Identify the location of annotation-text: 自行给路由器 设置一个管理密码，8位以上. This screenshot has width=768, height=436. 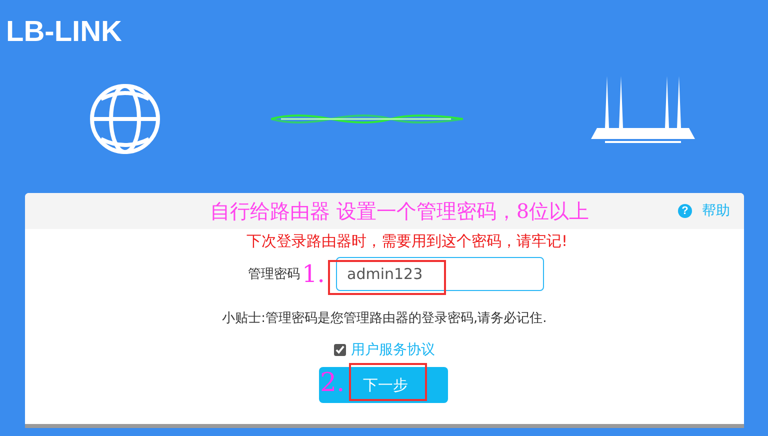
(400, 211).